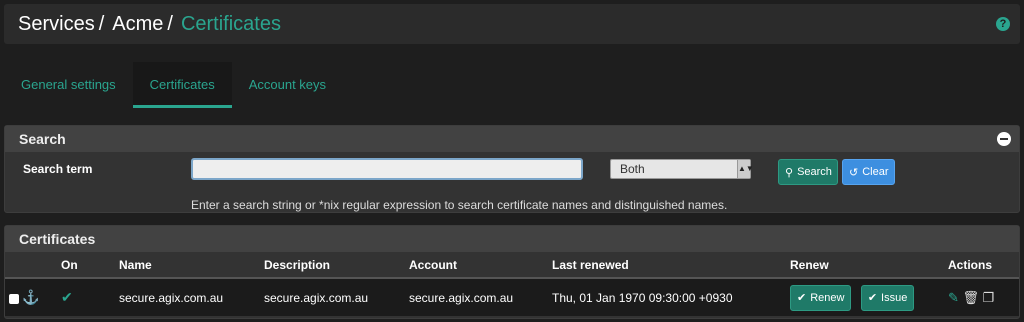 The image size is (1024, 322). What do you see at coordinates (827, 297) in the screenshot?
I see `renew-button-label: Renew` at bounding box center [827, 297].